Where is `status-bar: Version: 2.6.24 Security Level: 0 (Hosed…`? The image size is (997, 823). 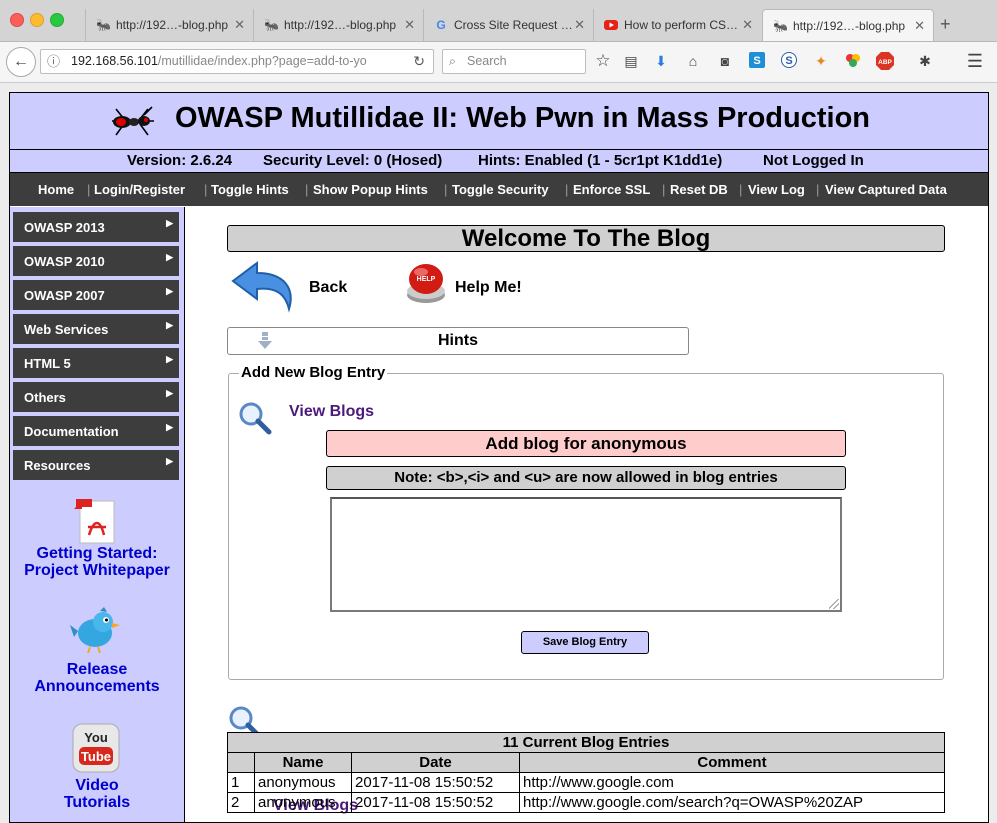 status-bar: Version: 2.6.24 Security Level: 0 (Hosed… is located at coordinates (499, 161).